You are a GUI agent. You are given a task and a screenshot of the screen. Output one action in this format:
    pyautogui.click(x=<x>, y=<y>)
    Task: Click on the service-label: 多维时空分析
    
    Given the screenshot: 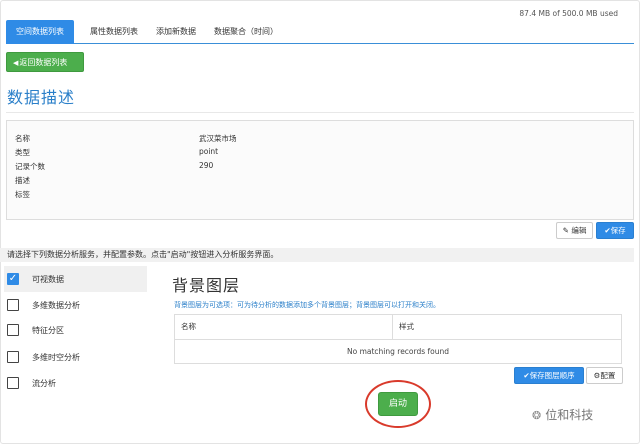 What is the action you would take?
    pyautogui.click(x=56, y=357)
    